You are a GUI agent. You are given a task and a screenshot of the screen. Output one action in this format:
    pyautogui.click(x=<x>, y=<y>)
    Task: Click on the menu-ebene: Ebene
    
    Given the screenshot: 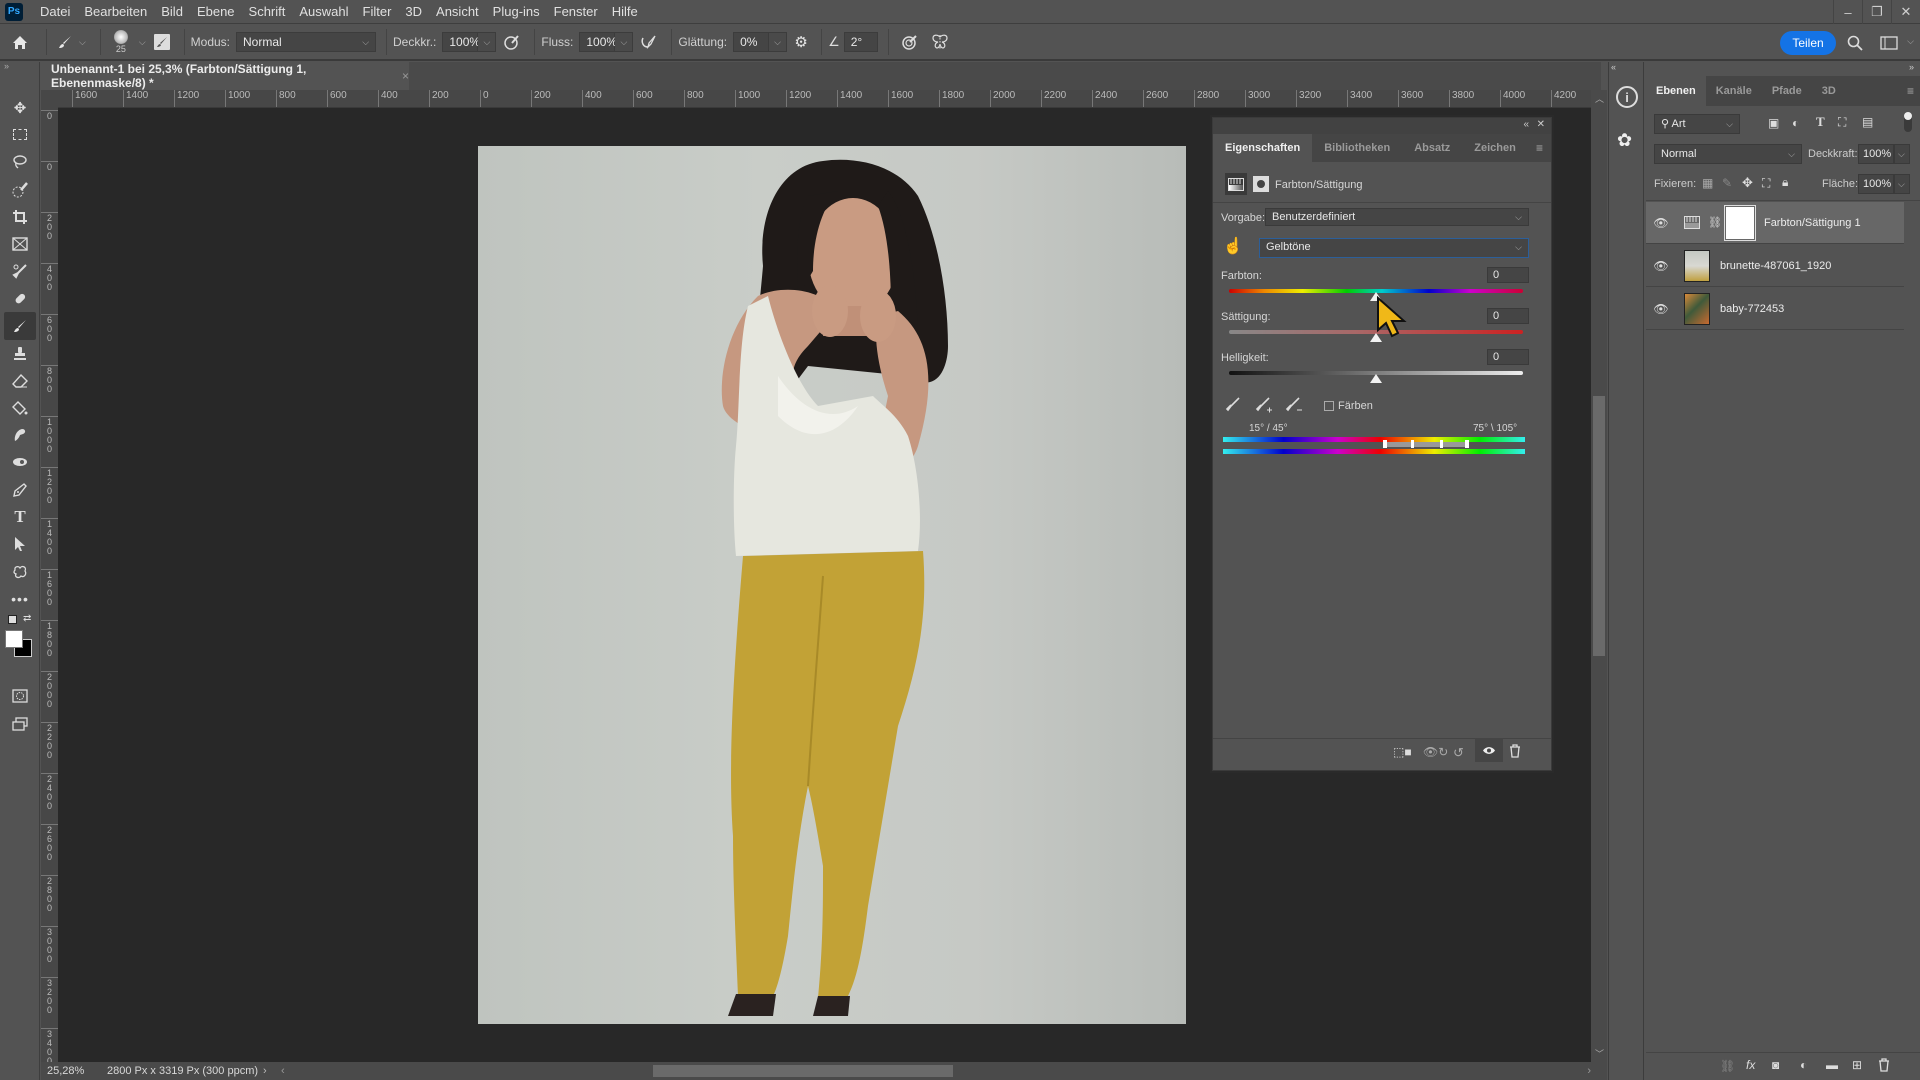 What is the action you would take?
    pyautogui.click(x=216, y=12)
    